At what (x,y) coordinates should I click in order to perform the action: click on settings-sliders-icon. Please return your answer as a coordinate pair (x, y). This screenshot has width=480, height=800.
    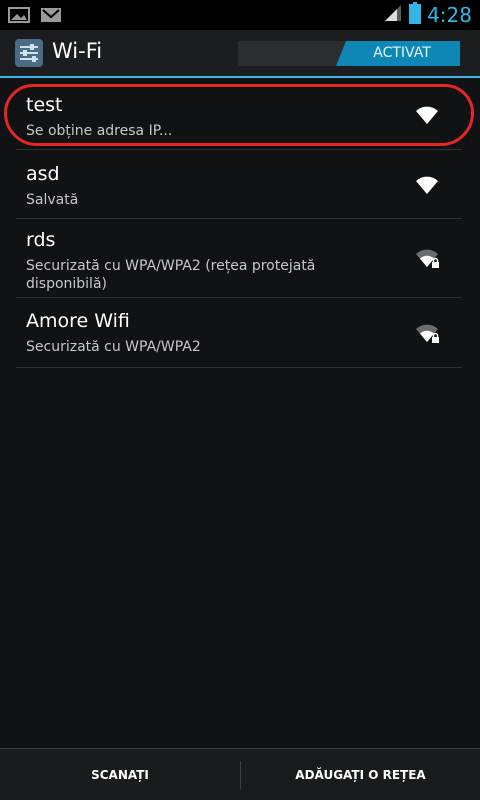
    Looking at the image, I should click on (29, 53).